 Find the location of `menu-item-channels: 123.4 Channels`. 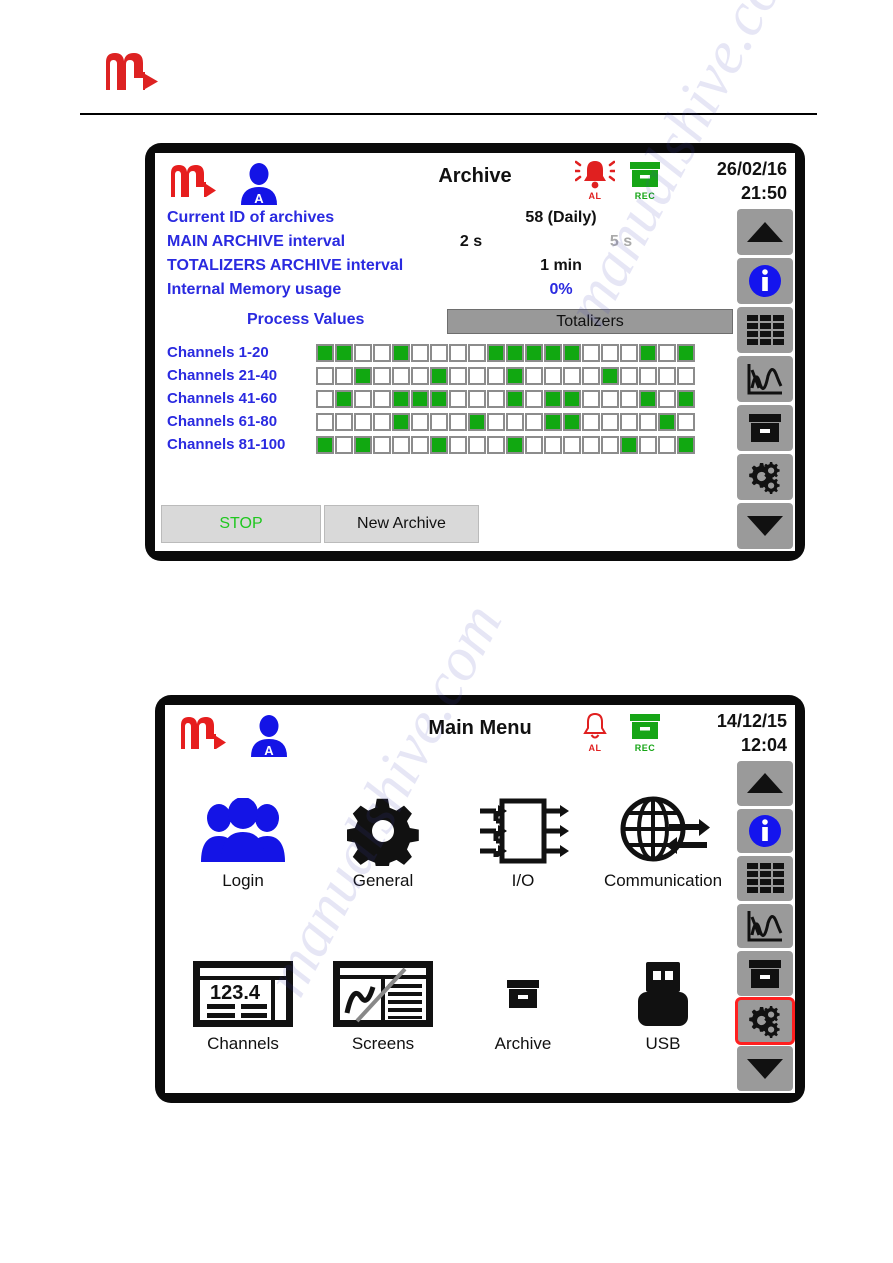

menu-item-channels: 123.4 Channels is located at coordinates (243, 1006).